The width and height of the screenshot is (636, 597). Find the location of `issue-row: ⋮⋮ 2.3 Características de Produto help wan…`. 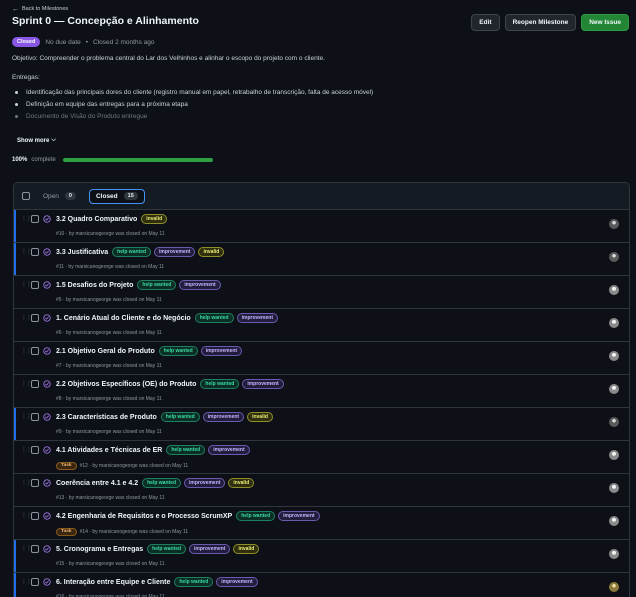

issue-row: ⋮⋮ 2.3 Características de Produto help wan… is located at coordinates (321, 424).